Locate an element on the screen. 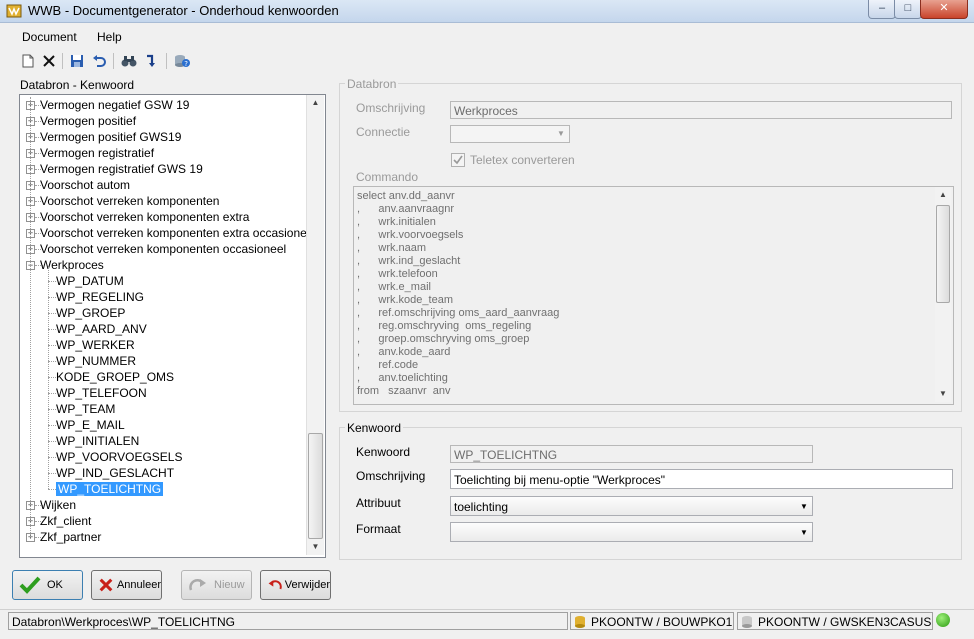  tree-scrollbar: ▲ ▼ is located at coordinates (315, 325).